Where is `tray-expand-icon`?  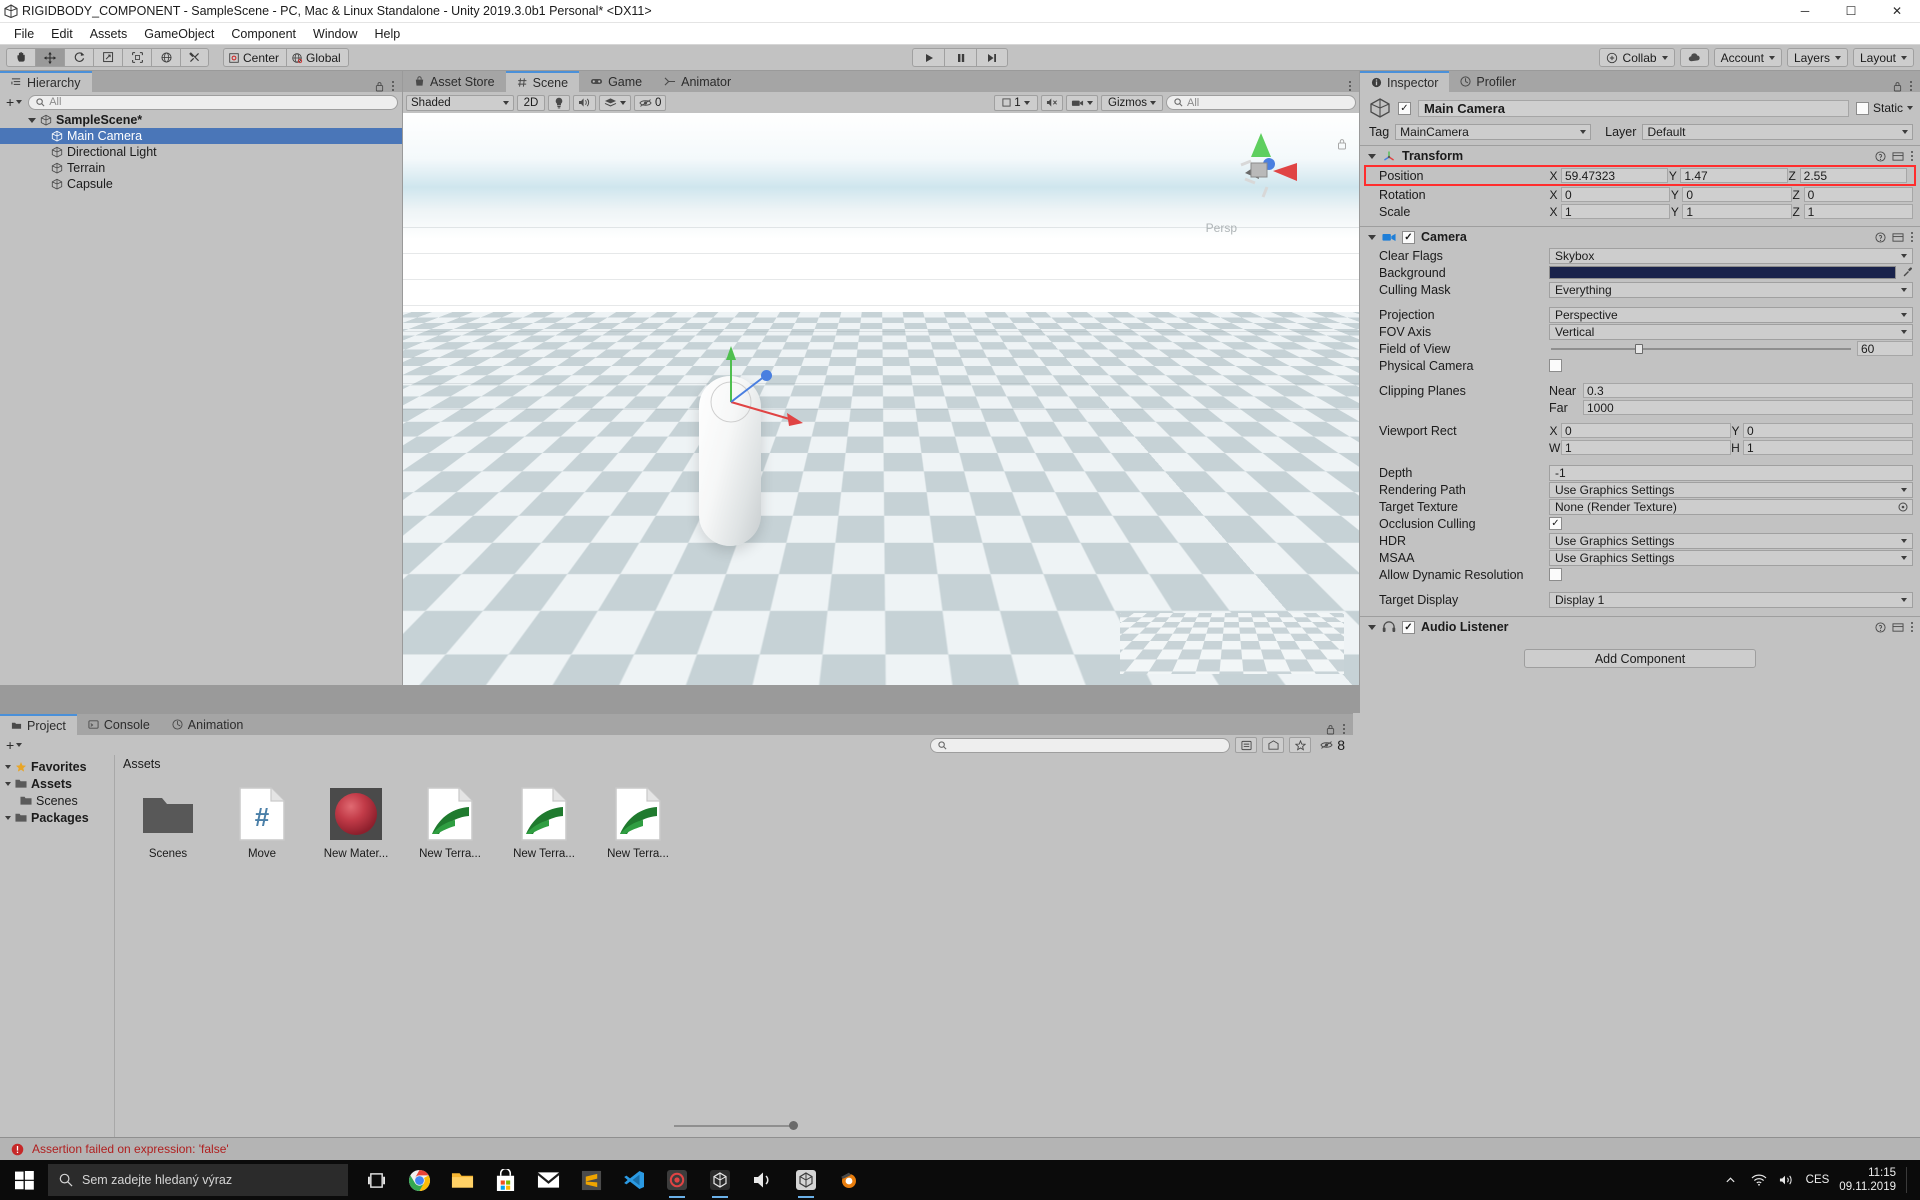
tray-expand-icon is located at coordinates (1731, 1180).